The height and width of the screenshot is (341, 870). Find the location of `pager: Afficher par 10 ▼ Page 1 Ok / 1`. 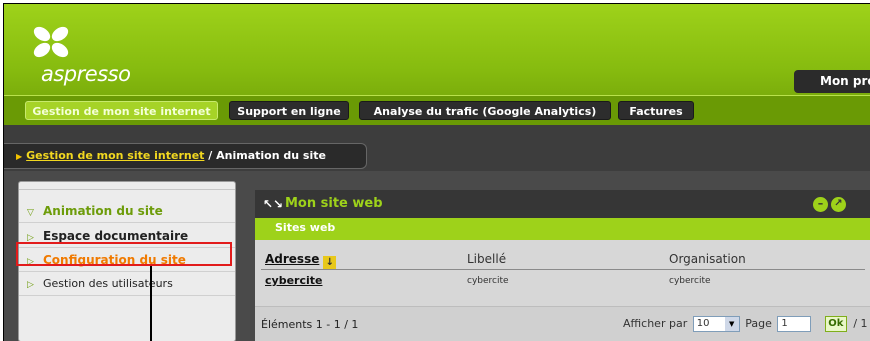

pager: Afficher par 10 ▼ Page 1 Ok / 1 is located at coordinates (745, 324).